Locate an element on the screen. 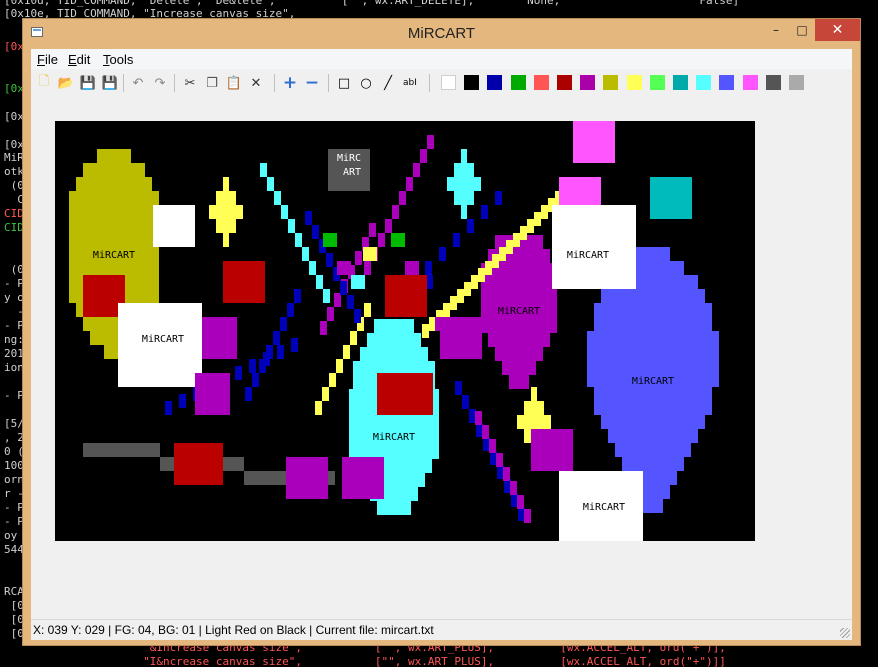  rectangle-tool-icon: □ is located at coordinates (344, 83).